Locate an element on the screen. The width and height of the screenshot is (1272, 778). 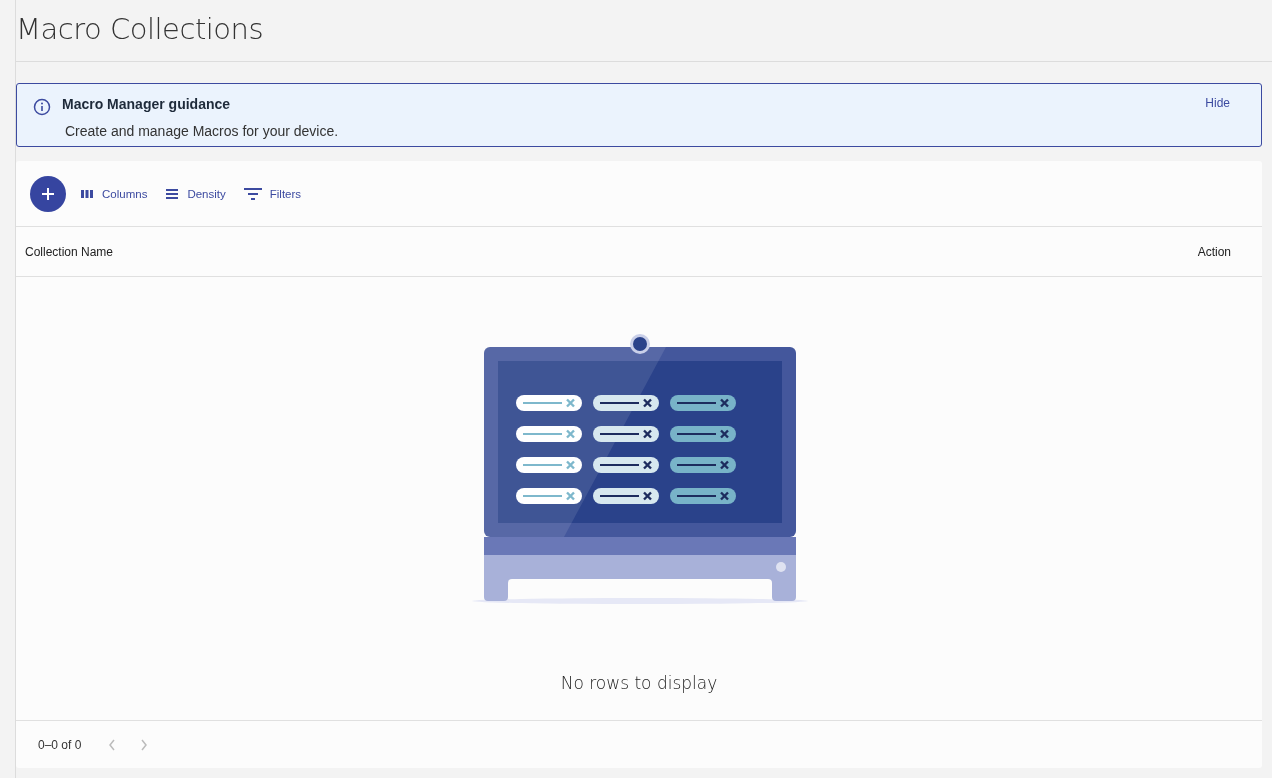
banner-text: Create and manage Macros for your device. is located at coordinates (202, 131).